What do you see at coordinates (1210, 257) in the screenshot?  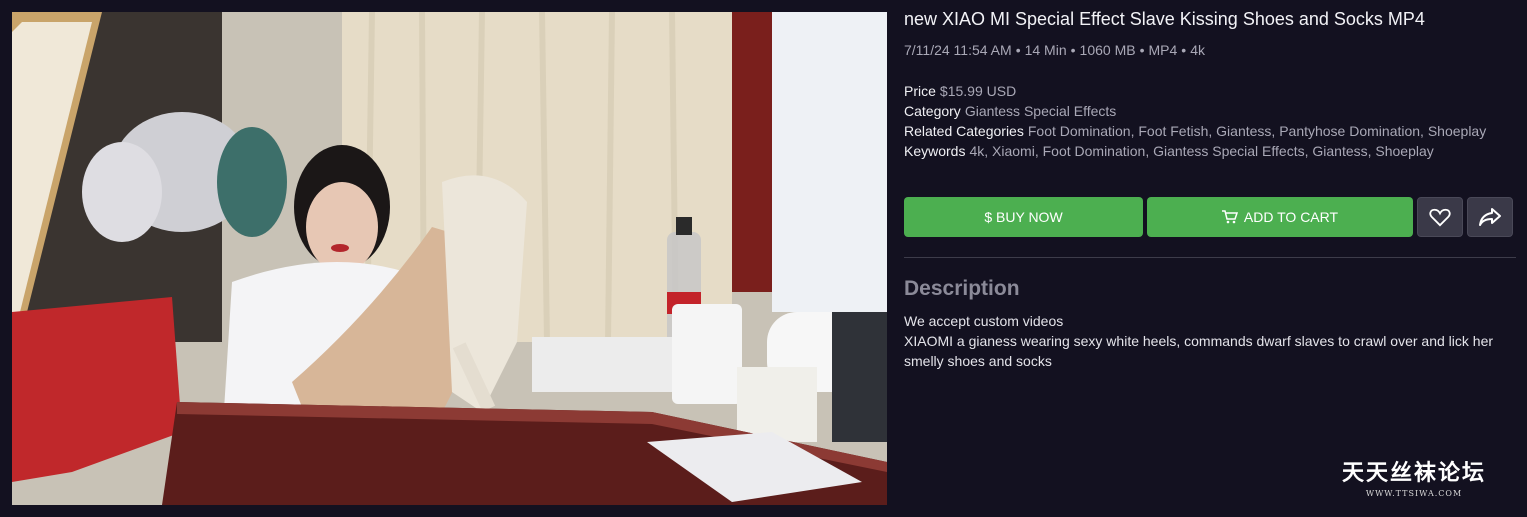 I see `section-divider` at bounding box center [1210, 257].